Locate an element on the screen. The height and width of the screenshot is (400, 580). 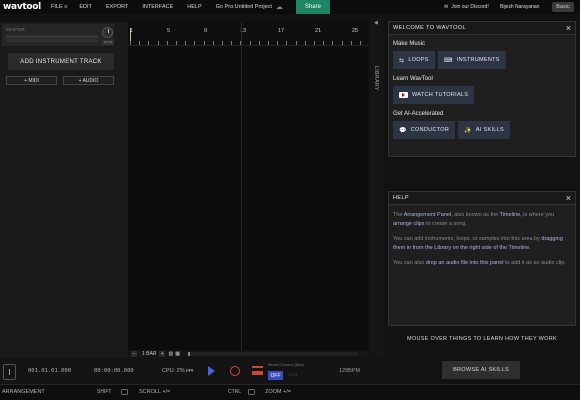
menu-edit: EDIT is located at coordinates (85, 7).